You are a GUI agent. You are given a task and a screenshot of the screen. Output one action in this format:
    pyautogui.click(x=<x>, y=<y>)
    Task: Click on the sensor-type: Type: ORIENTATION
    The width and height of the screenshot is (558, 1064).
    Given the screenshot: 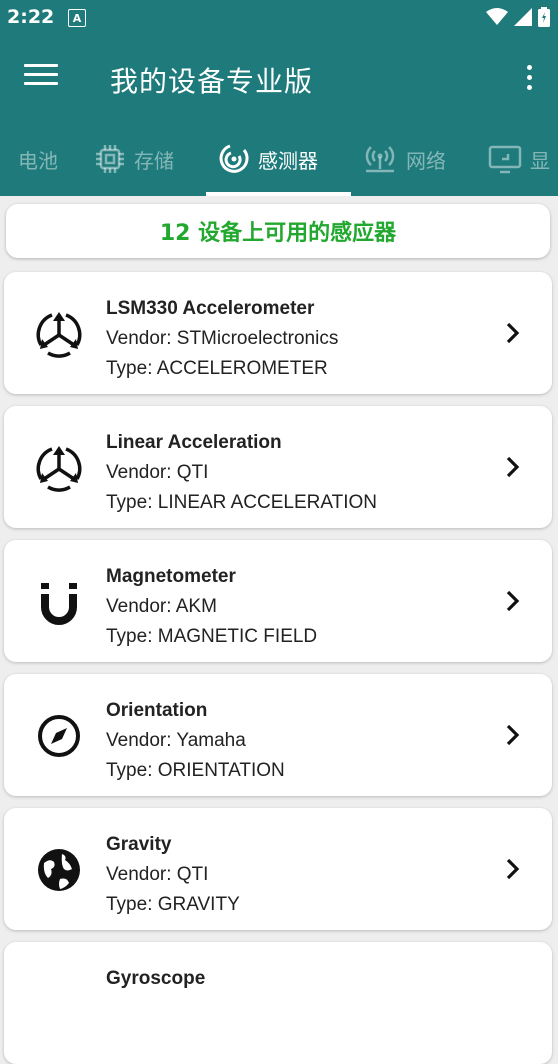 What is the action you would take?
    pyautogui.click(x=195, y=770)
    